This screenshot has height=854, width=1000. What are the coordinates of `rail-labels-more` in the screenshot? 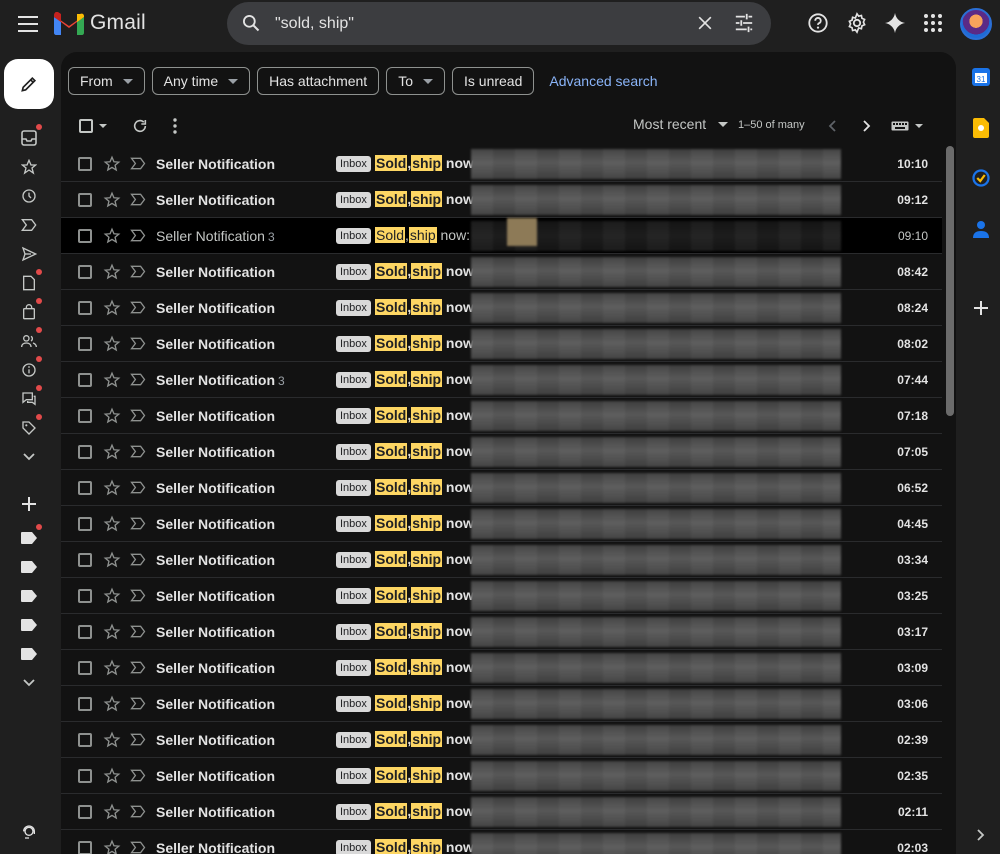 It's located at (29, 683).